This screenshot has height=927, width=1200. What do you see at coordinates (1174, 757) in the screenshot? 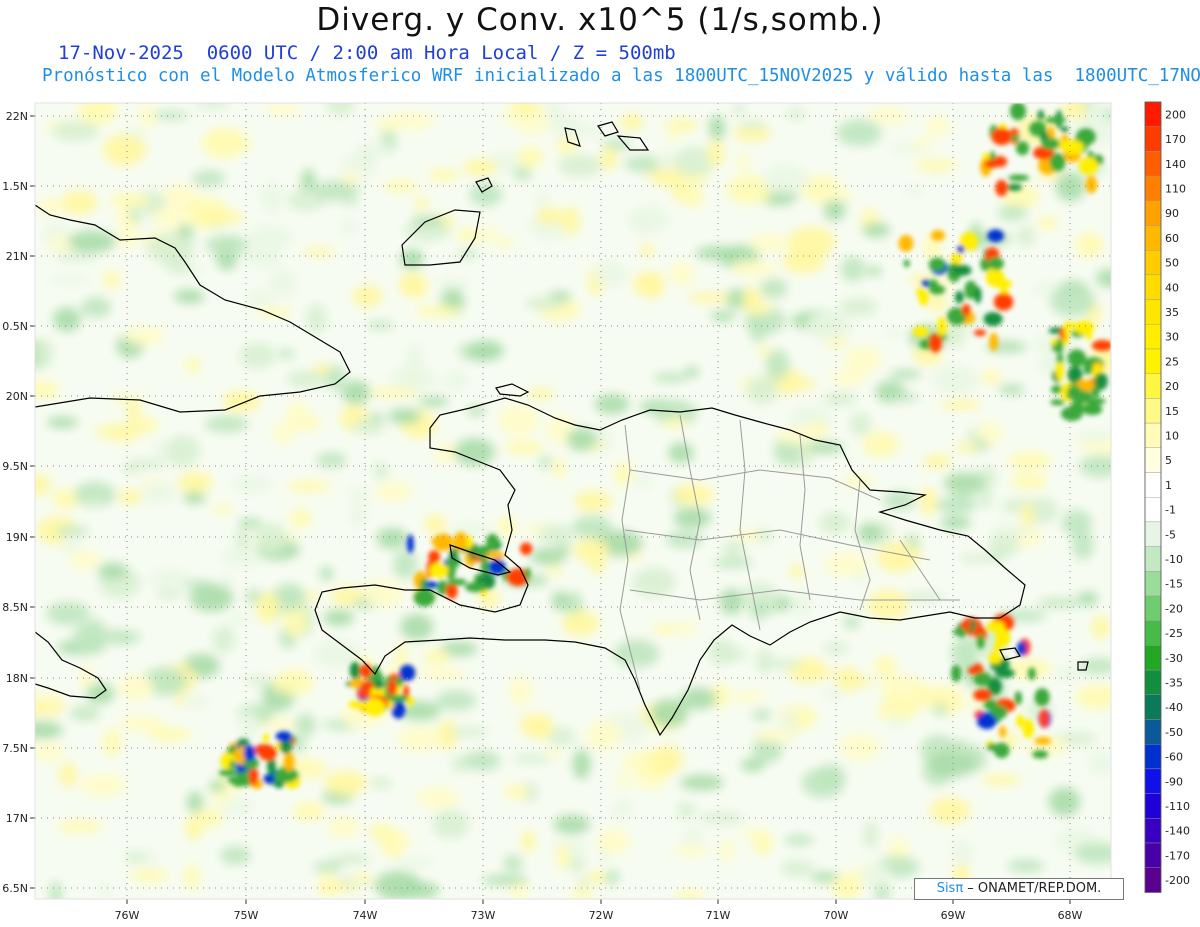
I see `legend-label: -60` at bounding box center [1174, 757].